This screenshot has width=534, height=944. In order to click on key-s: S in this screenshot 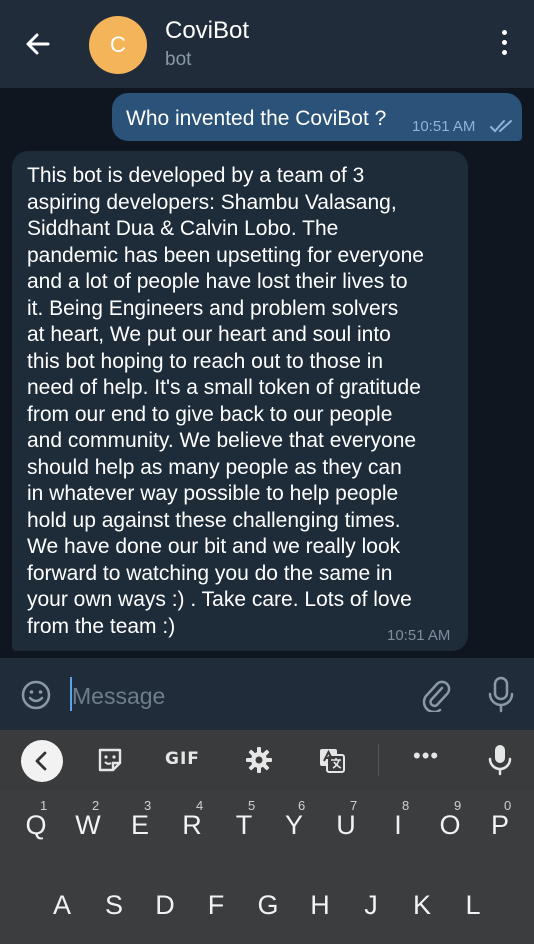, I will do `click(114, 903)`.